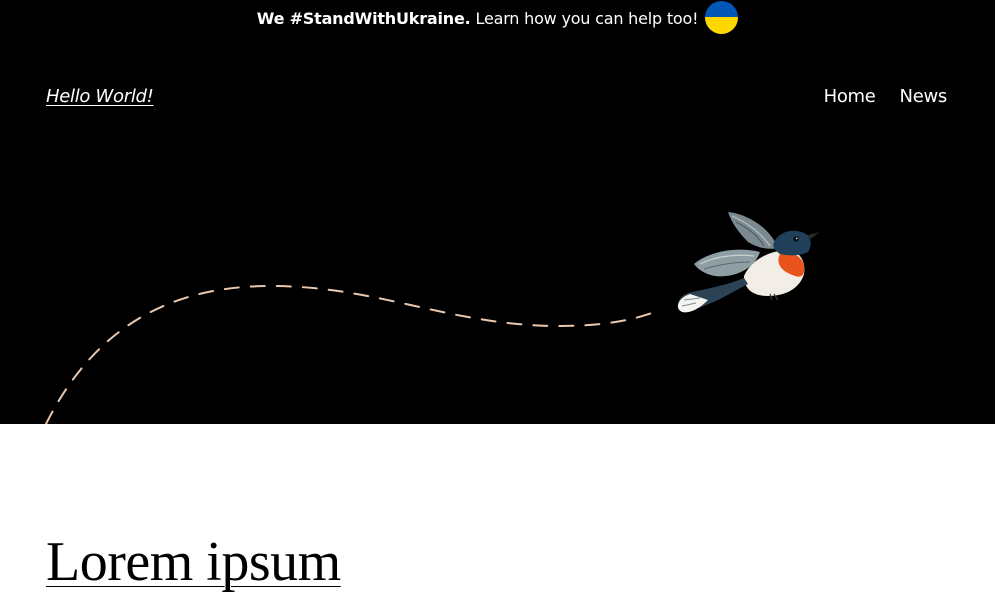 The height and width of the screenshot is (599, 995). I want to click on primary-nav: Home News, so click(886, 96).